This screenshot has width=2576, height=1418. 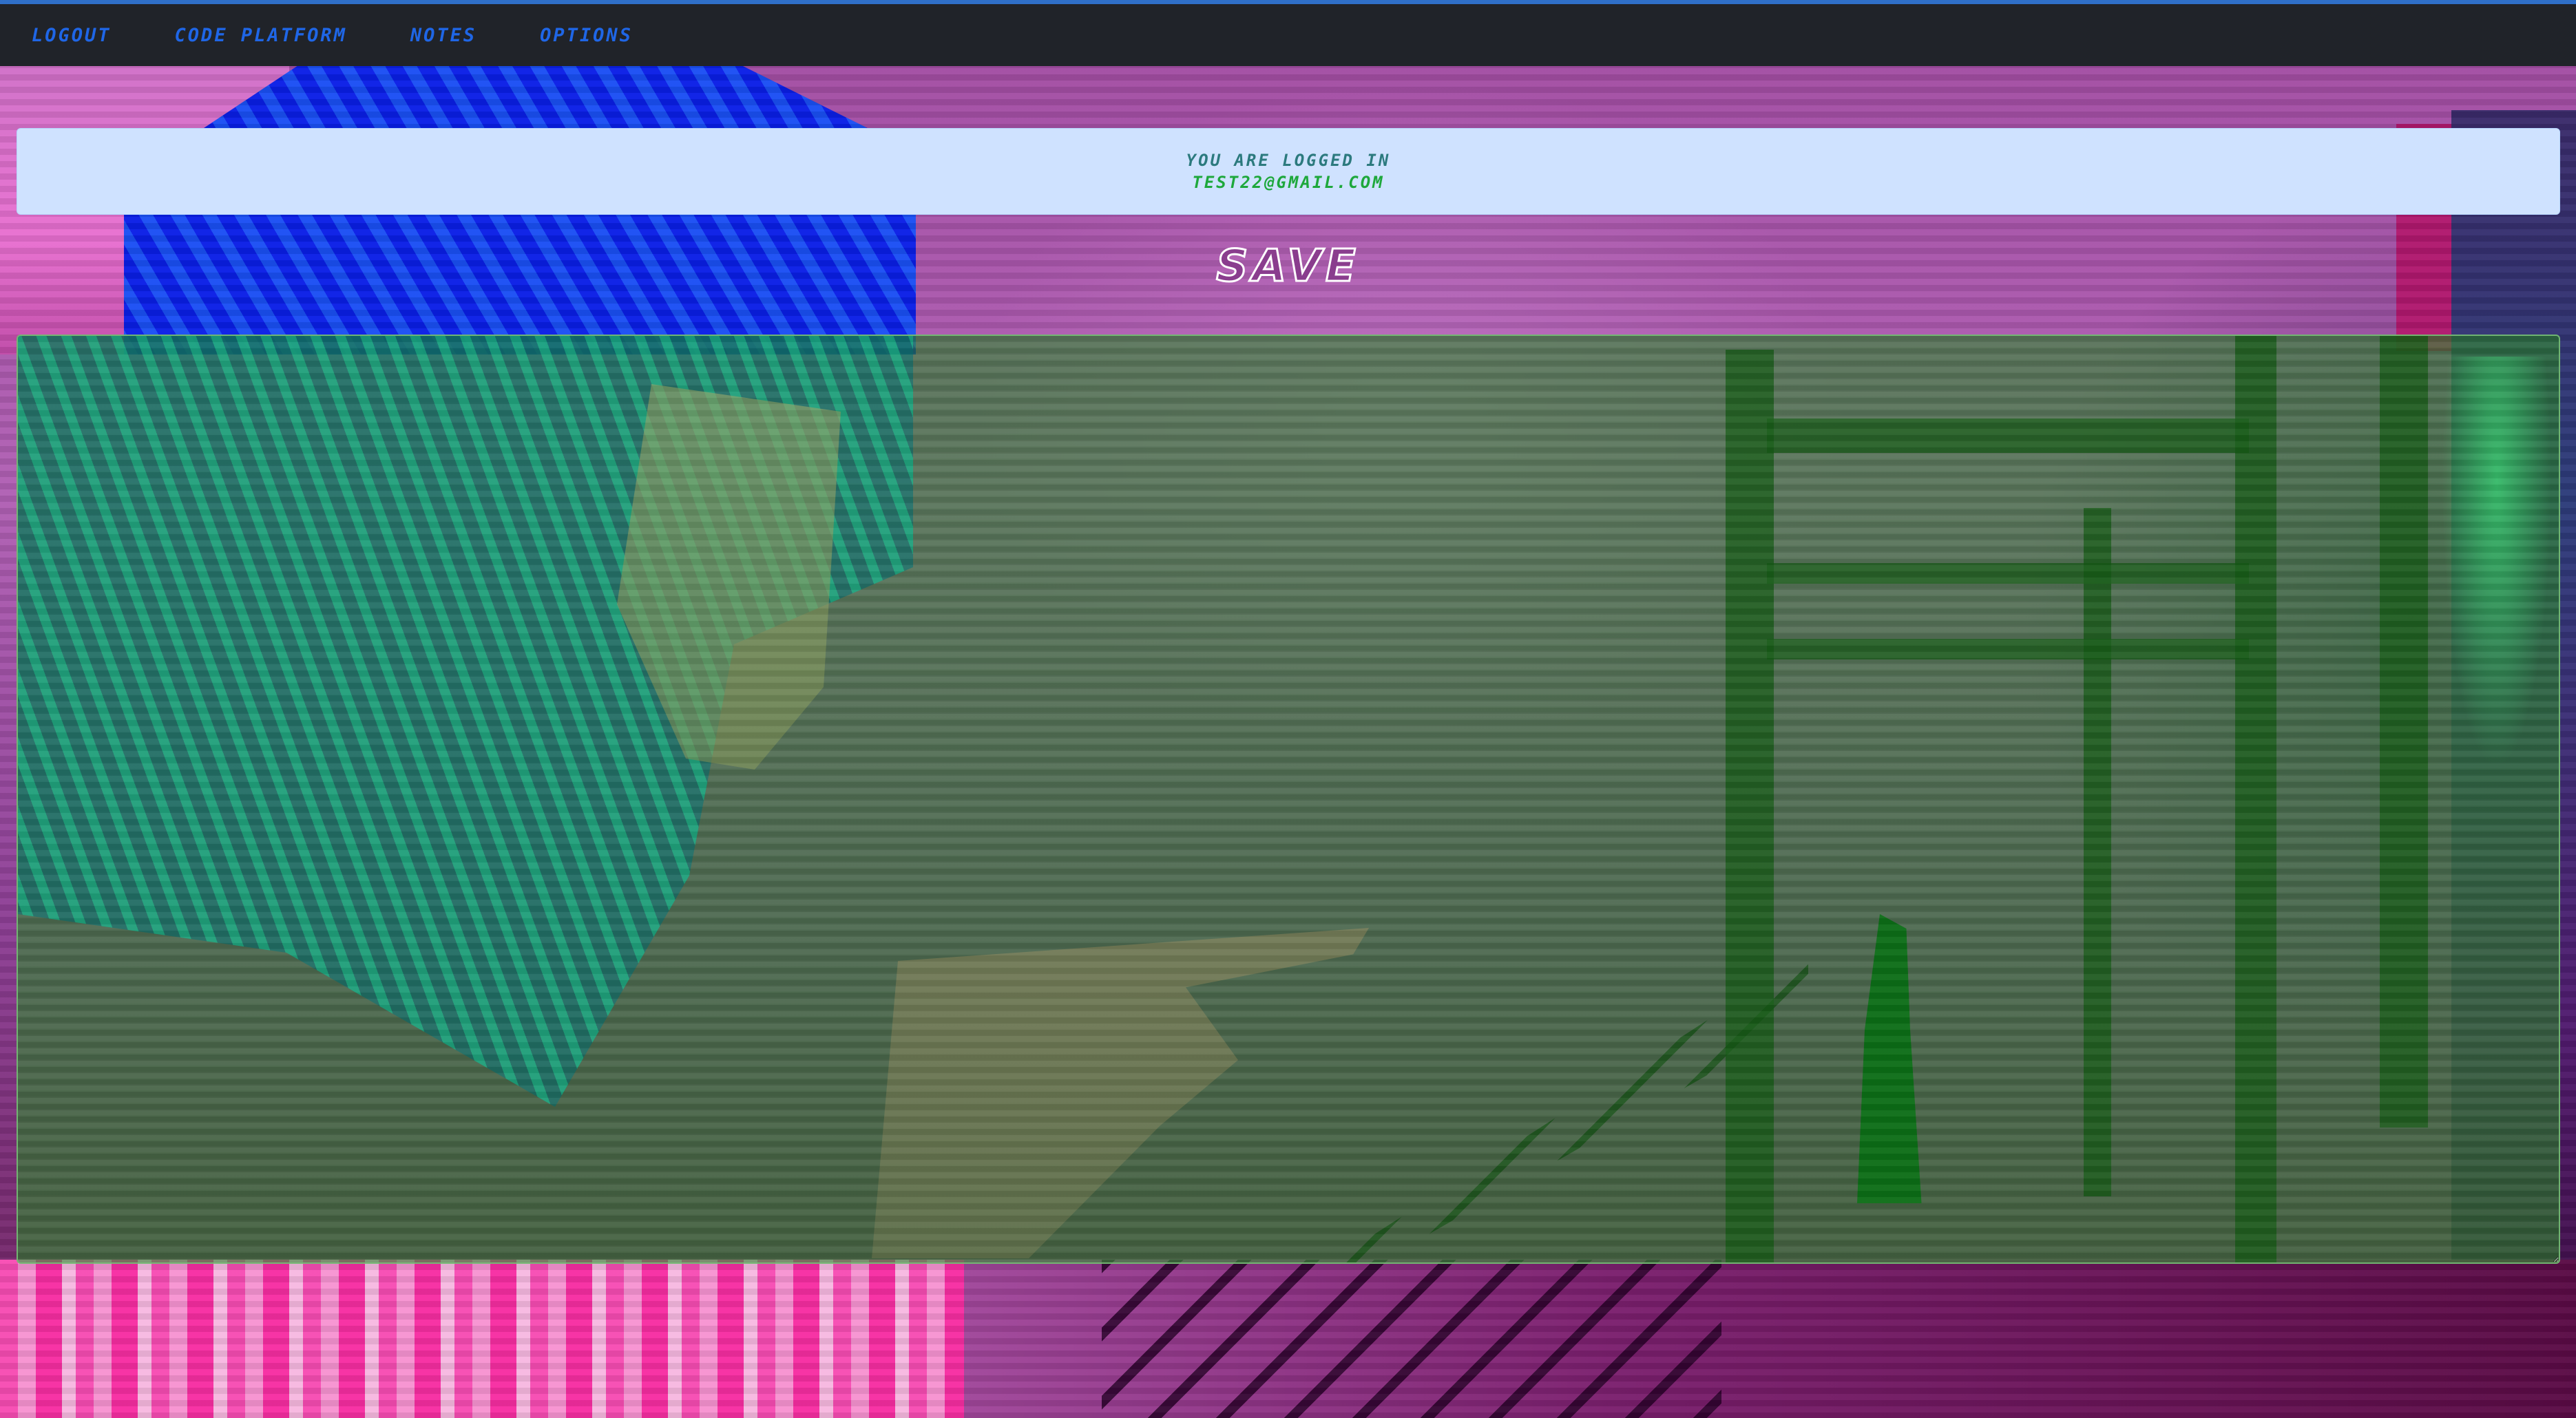 I want to click on nav-notes-link: NOTES, so click(x=443, y=35).